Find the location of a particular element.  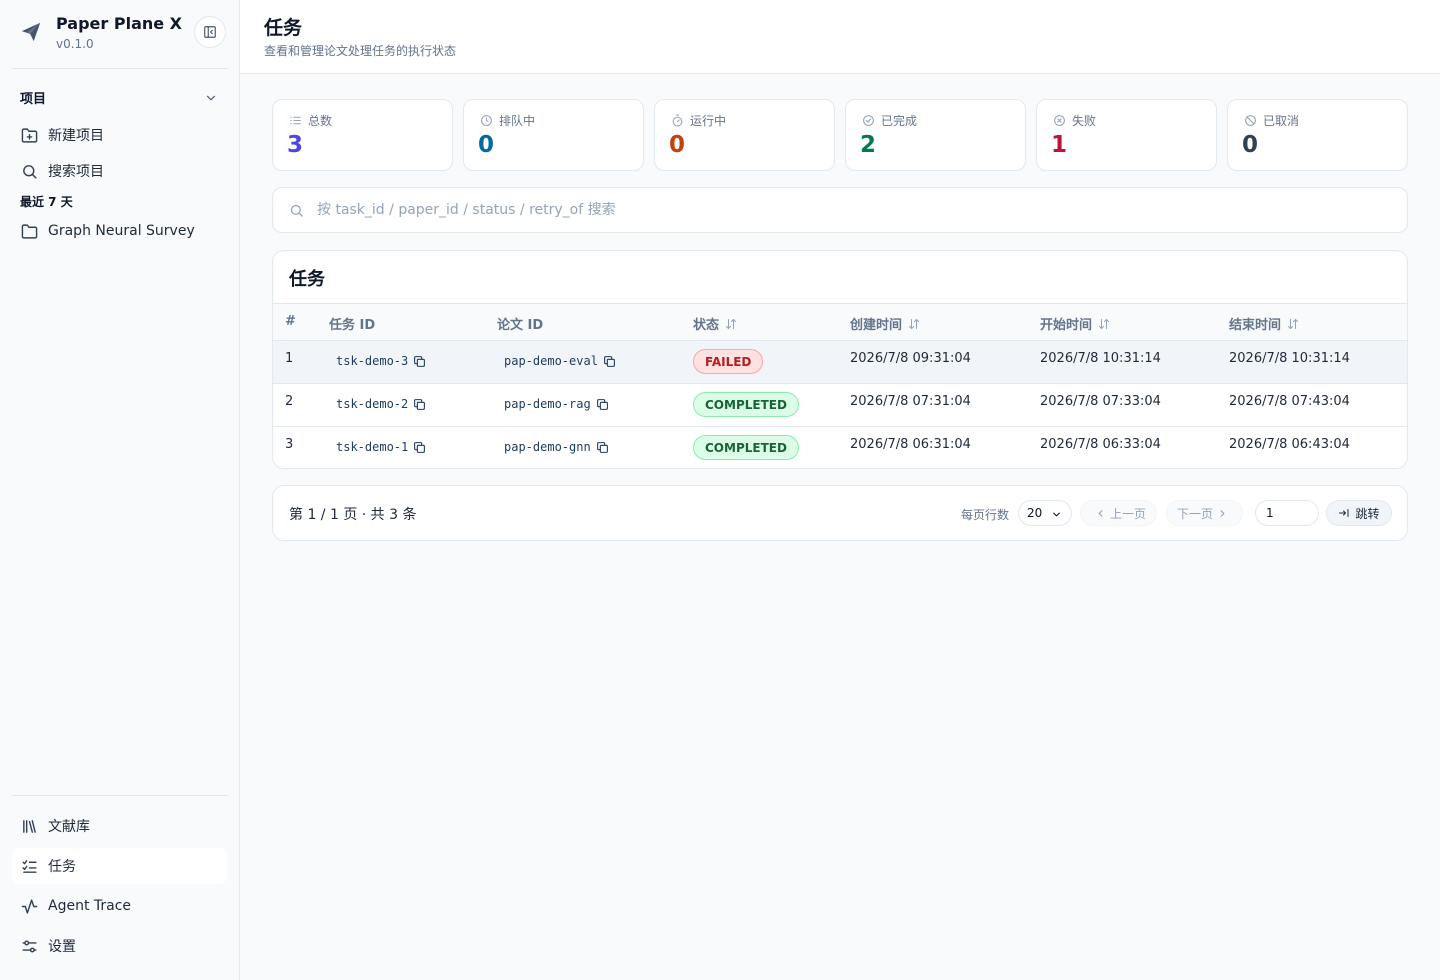

ended-time: 2026/7/8 10:31:14 is located at coordinates (1289, 358).